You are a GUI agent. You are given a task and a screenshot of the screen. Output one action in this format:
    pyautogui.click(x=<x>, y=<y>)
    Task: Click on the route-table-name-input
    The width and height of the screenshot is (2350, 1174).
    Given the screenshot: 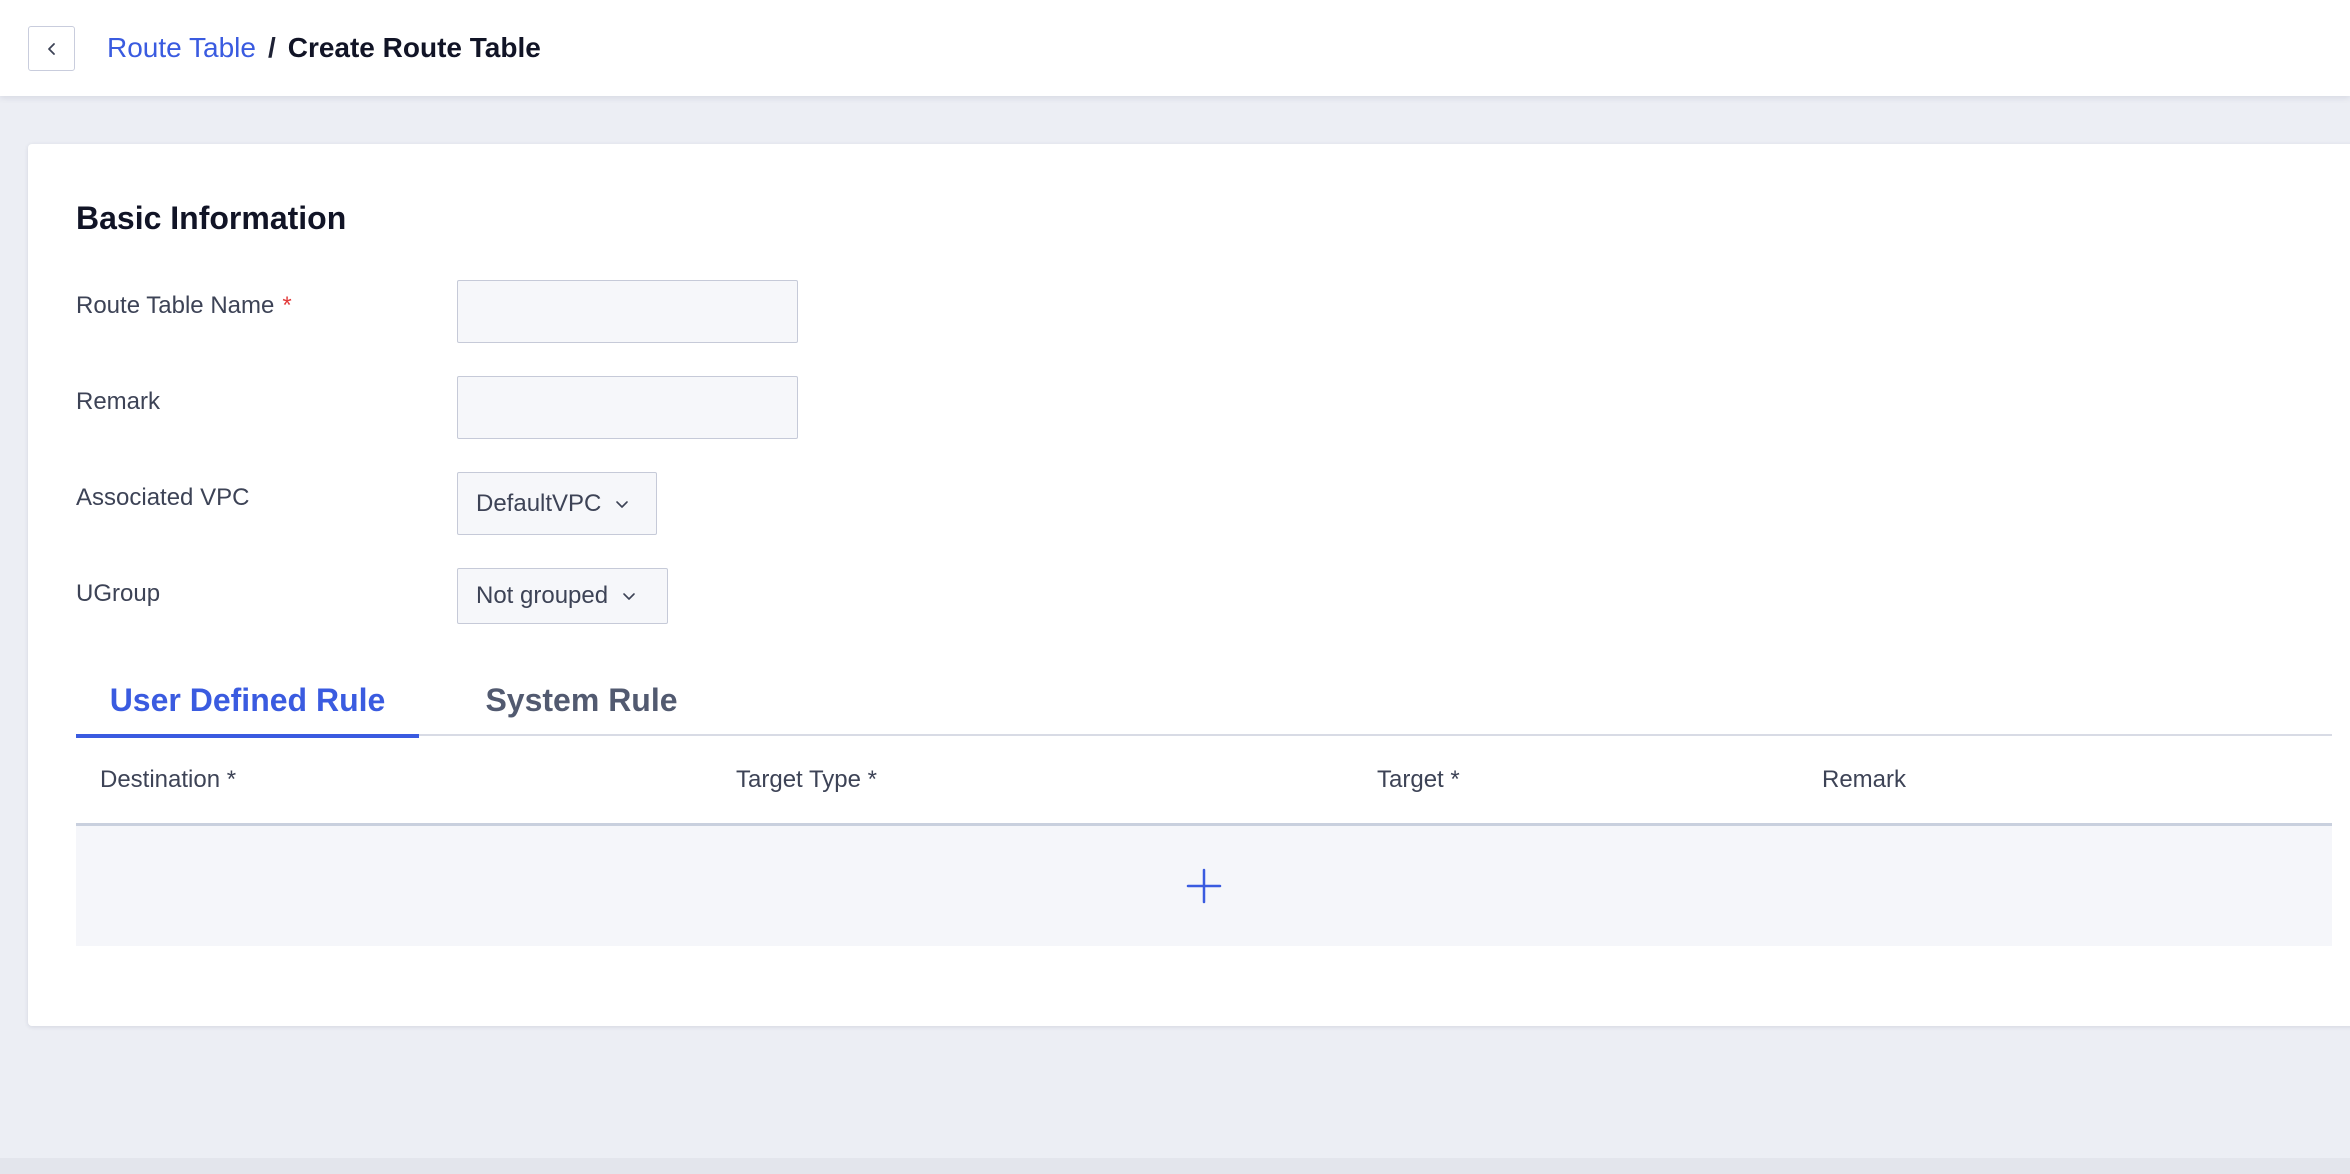 What is the action you would take?
    pyautogui.click(x=627, y=311)
    